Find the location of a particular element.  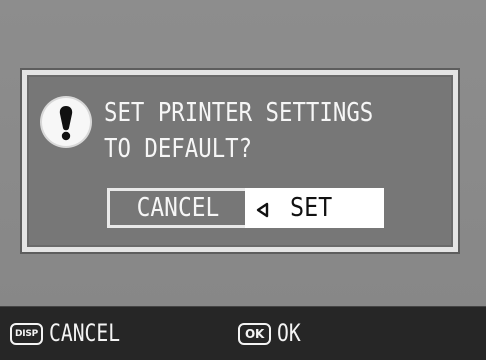

disp-cancel-label: CANCEL is located at coordinates (85, 333).